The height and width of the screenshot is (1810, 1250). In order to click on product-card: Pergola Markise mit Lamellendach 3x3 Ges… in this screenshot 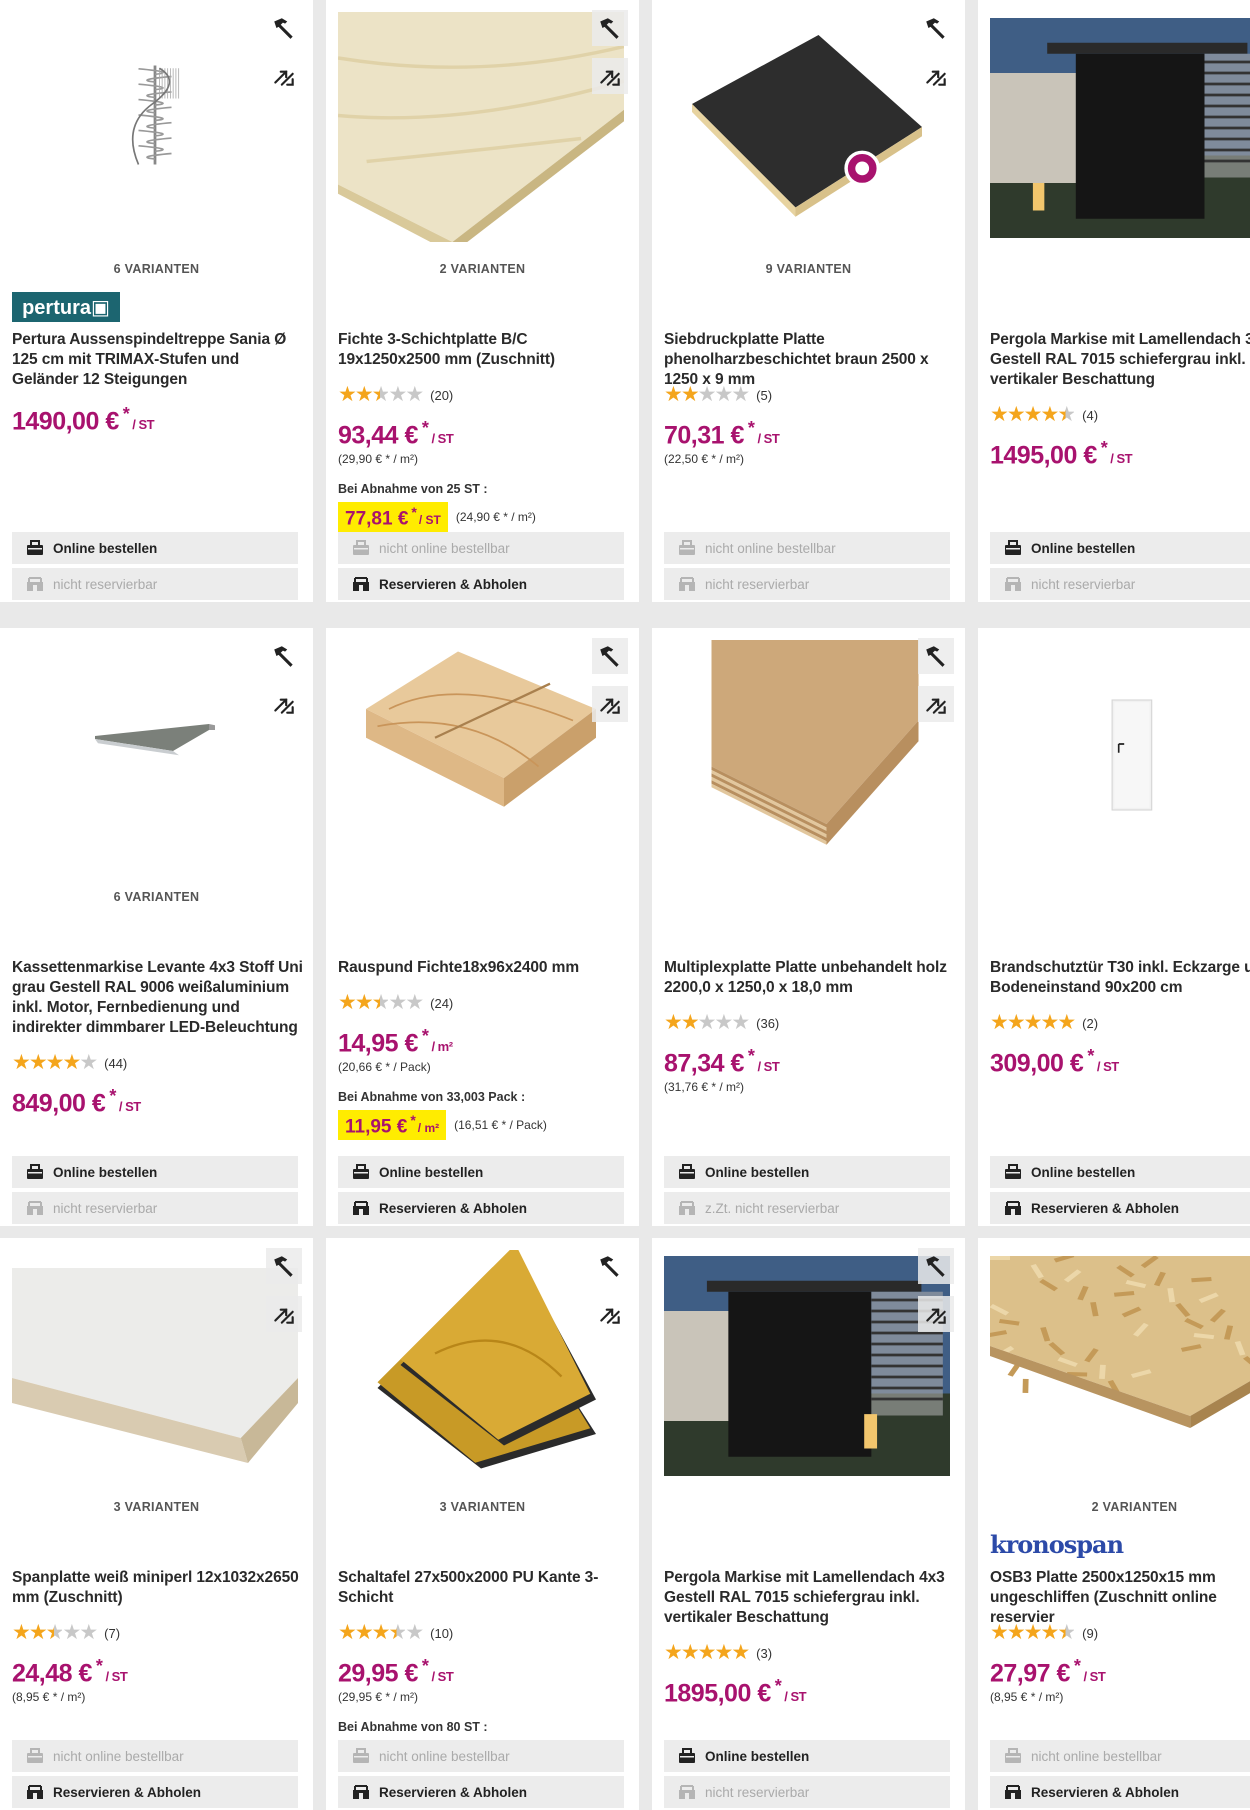, I will do `click(1114, 301)`.